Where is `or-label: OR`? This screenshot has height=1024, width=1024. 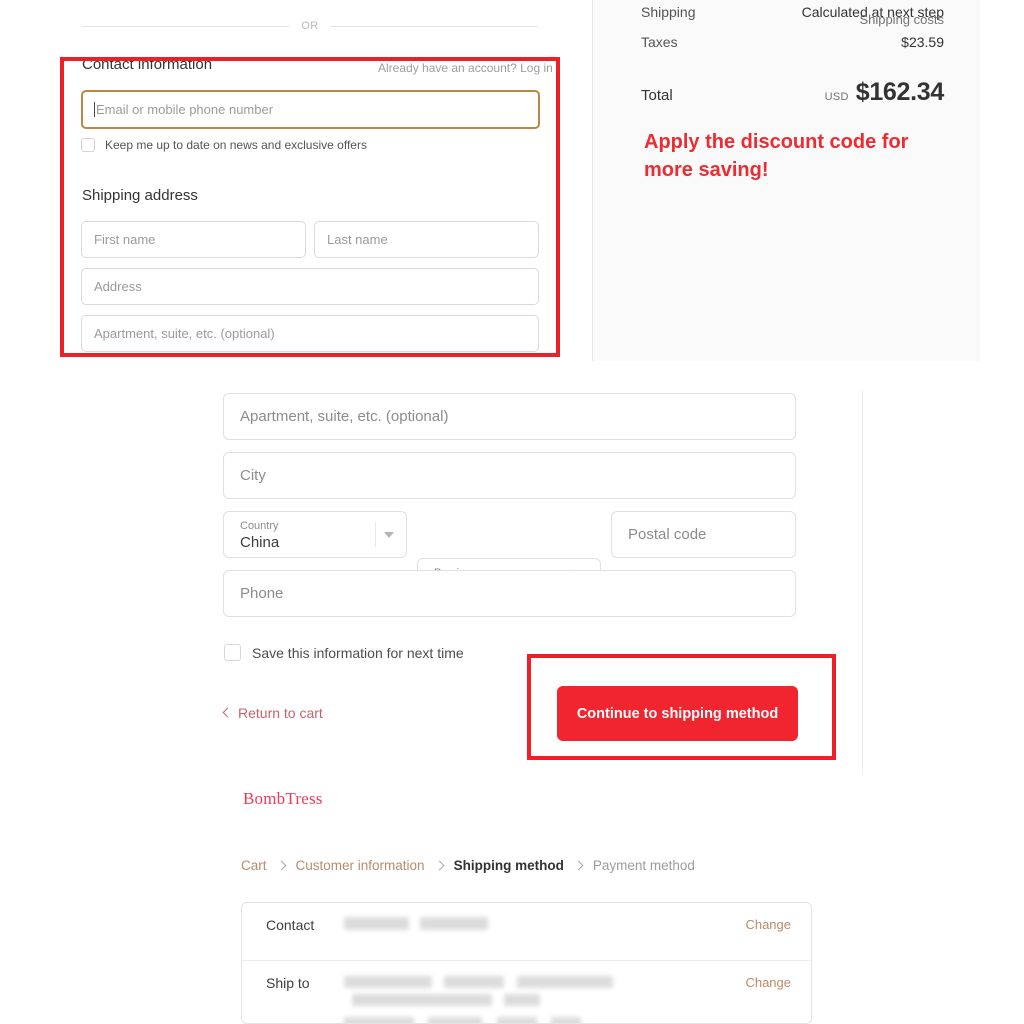
or-label: OR is located at coordinates (310, 26).